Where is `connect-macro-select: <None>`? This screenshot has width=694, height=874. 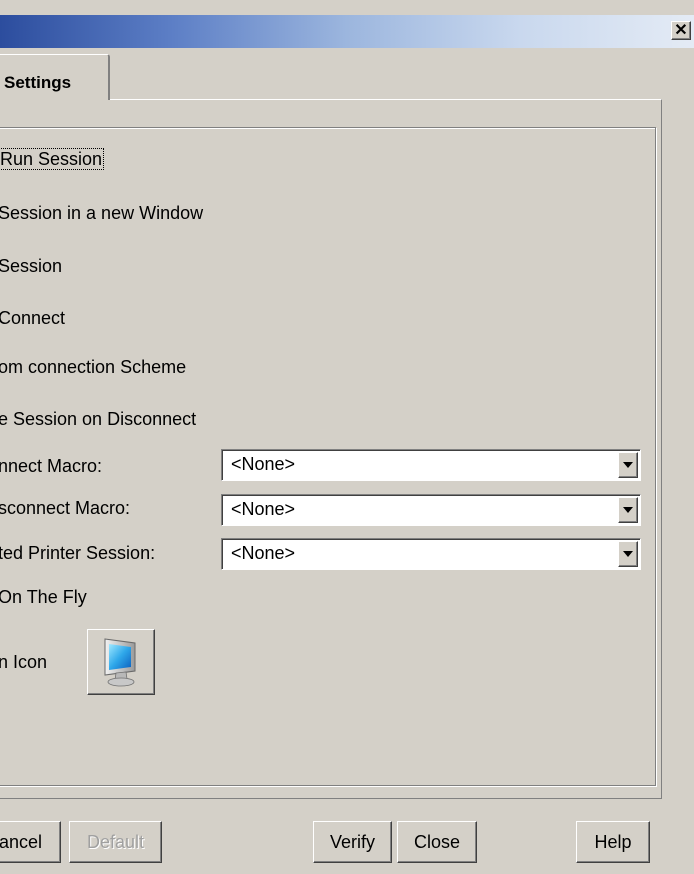
connect-macro-select: <None> is located at coordinates (431, 465).